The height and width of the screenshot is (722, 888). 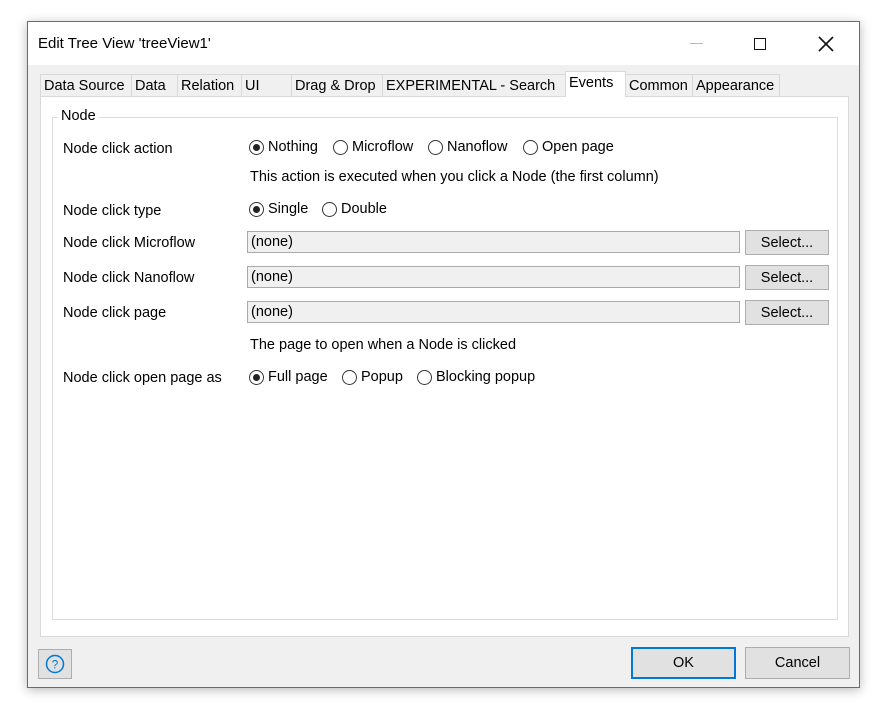 I want to click on group-legend: Node, so click(x=78, y=116).